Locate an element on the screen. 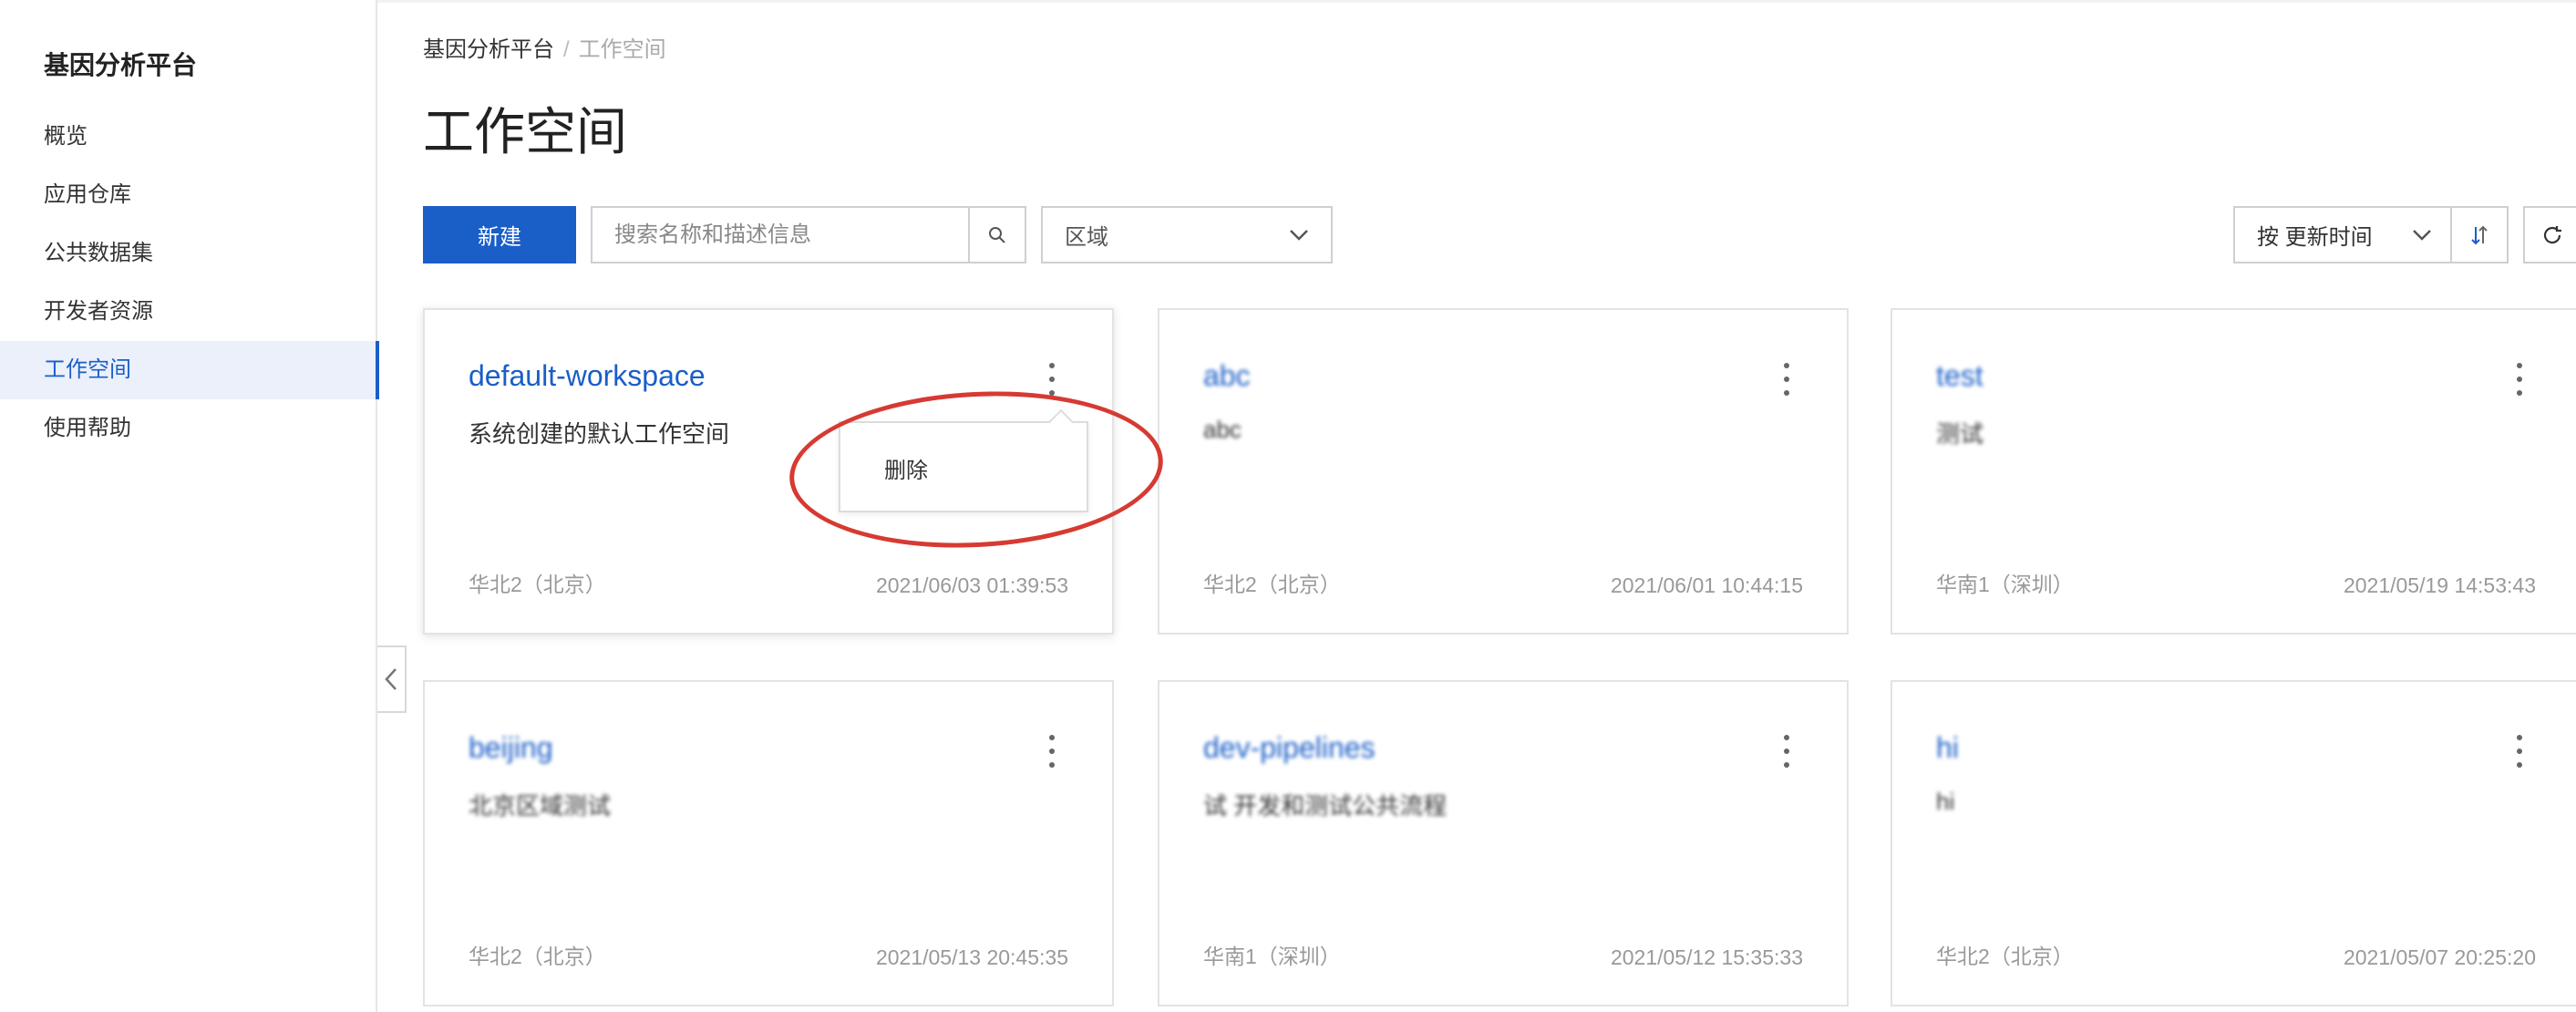 This screenshot has height=1012, width=2576. sidebar-item-app-repository: 应用仓库 is located at coordinates (188, 195).